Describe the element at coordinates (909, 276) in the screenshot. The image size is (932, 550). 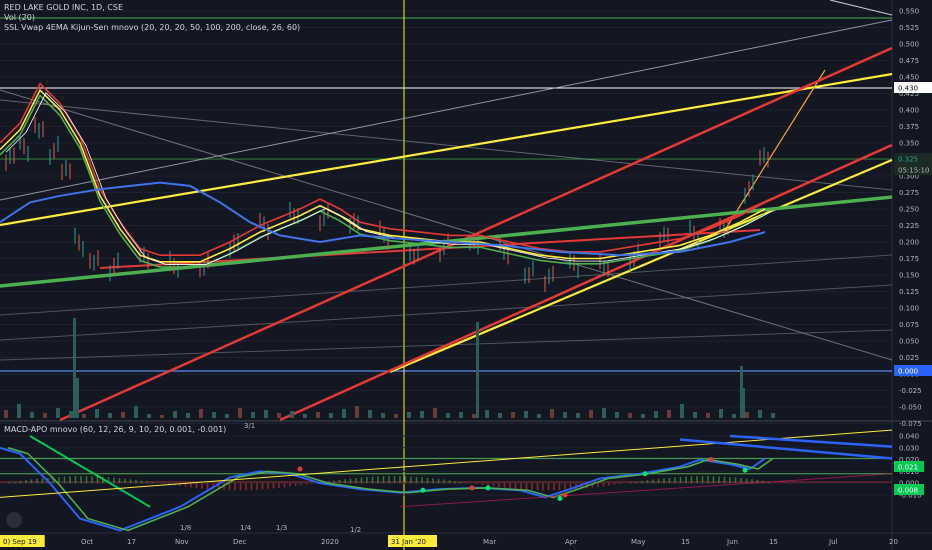
I see `price-tick-label: 0.150` at that location.